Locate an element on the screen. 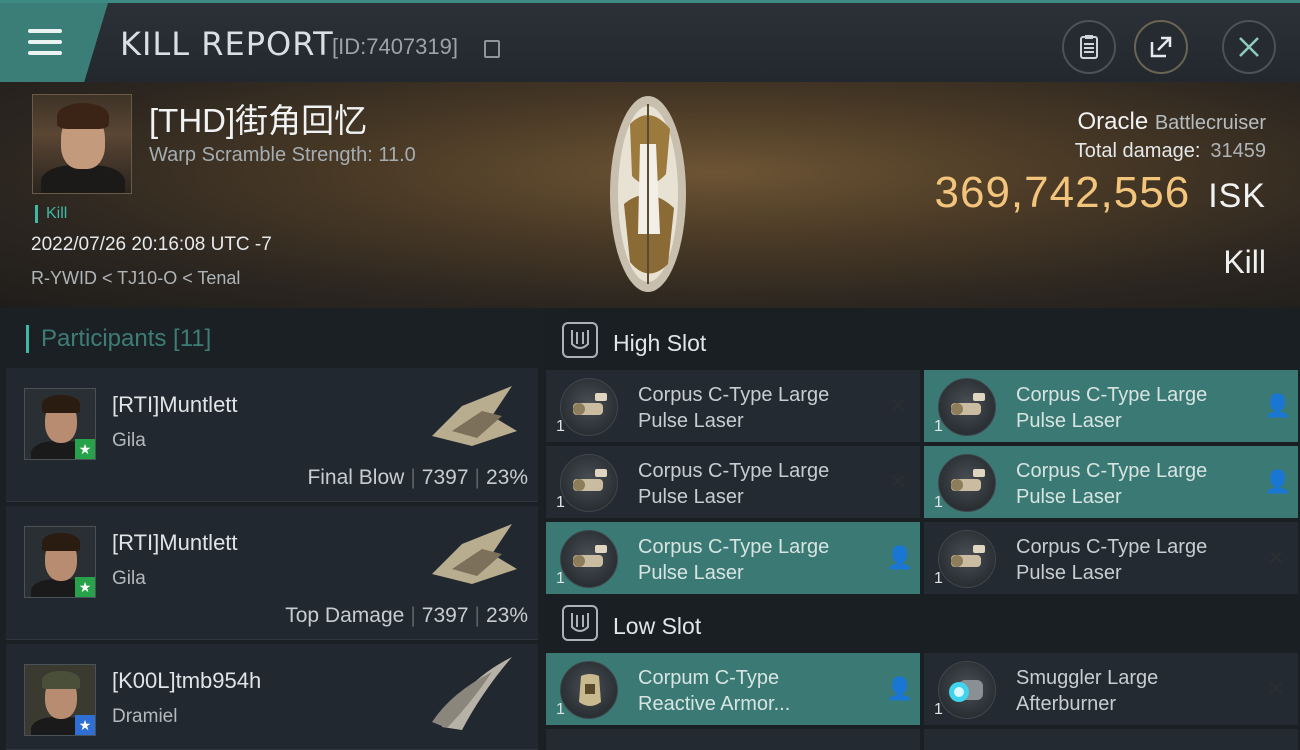 Image resolution: width=1300 pixels, height=750 pixels. armor-hardener-icon is located at coordinates (589, 690).